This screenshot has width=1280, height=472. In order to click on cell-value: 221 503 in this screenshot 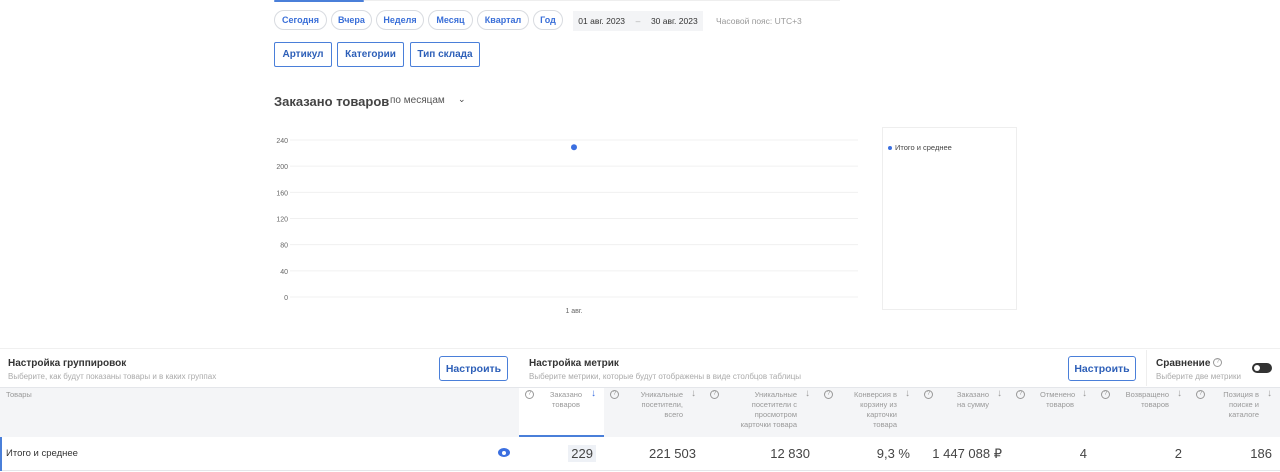, I will do `click(672, 453)`.